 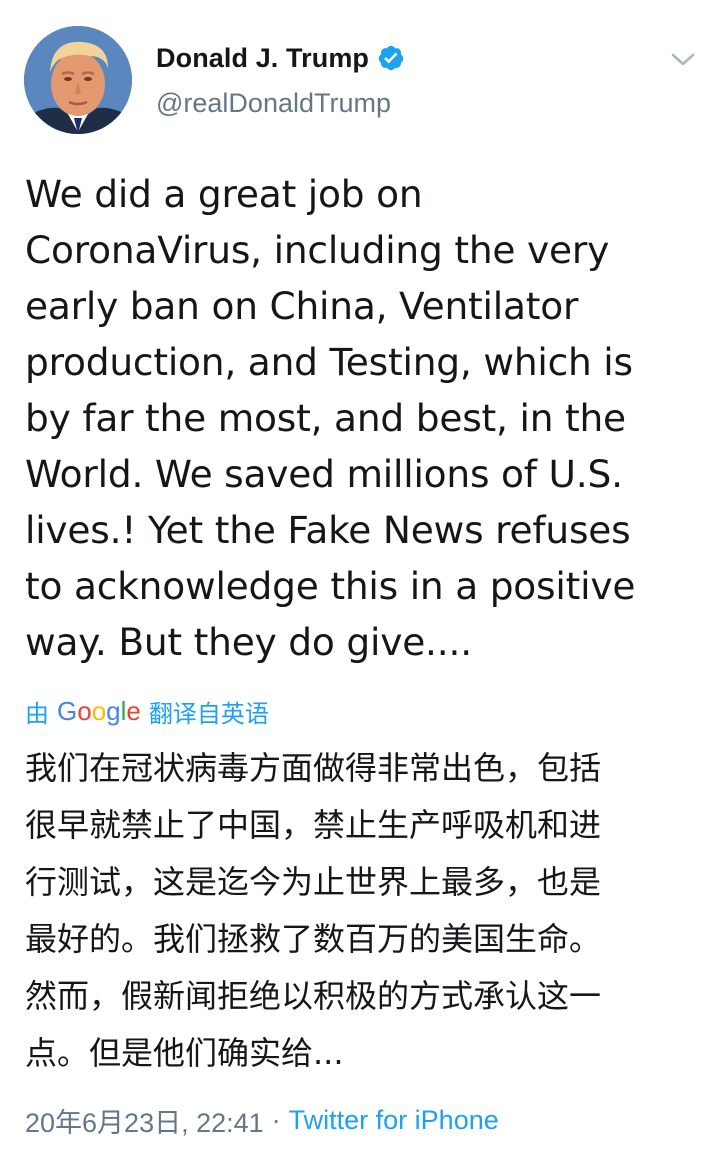 I want to click on avatar-portrait, so click(x=78, y=80).